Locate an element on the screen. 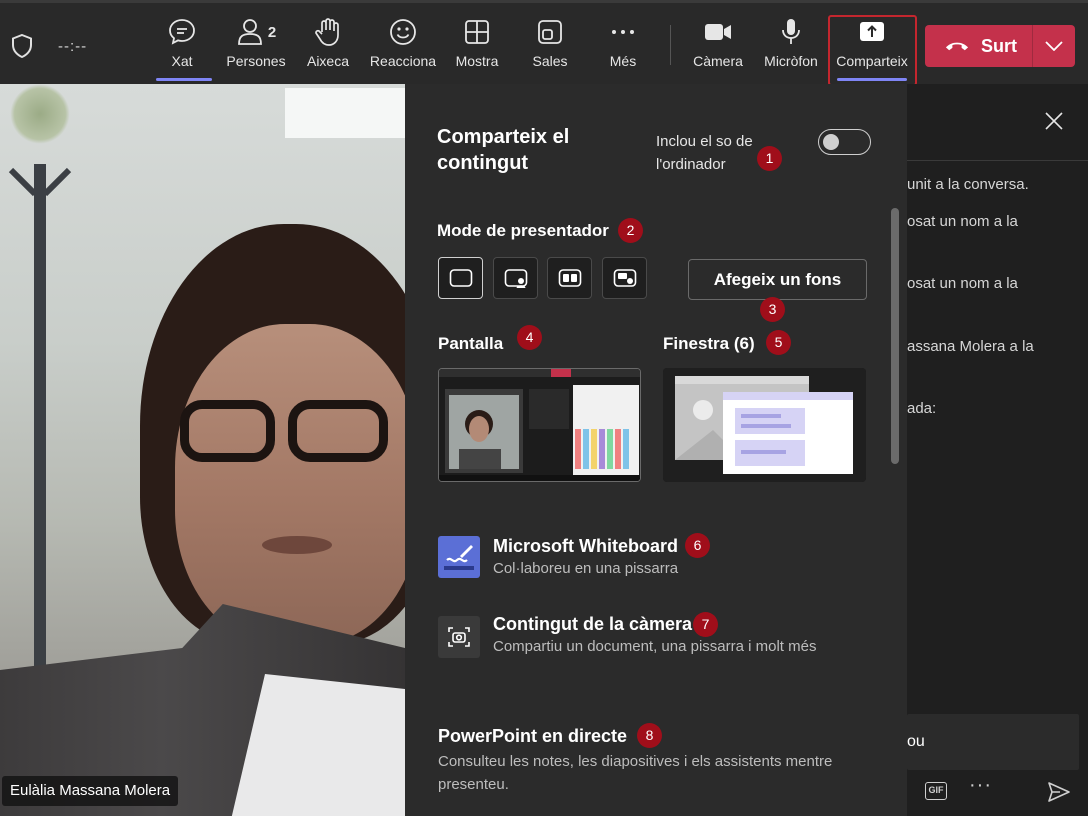 The height and width of the screenshot is (816, 1088). smiley-icon is located at coordinates (403, 32).